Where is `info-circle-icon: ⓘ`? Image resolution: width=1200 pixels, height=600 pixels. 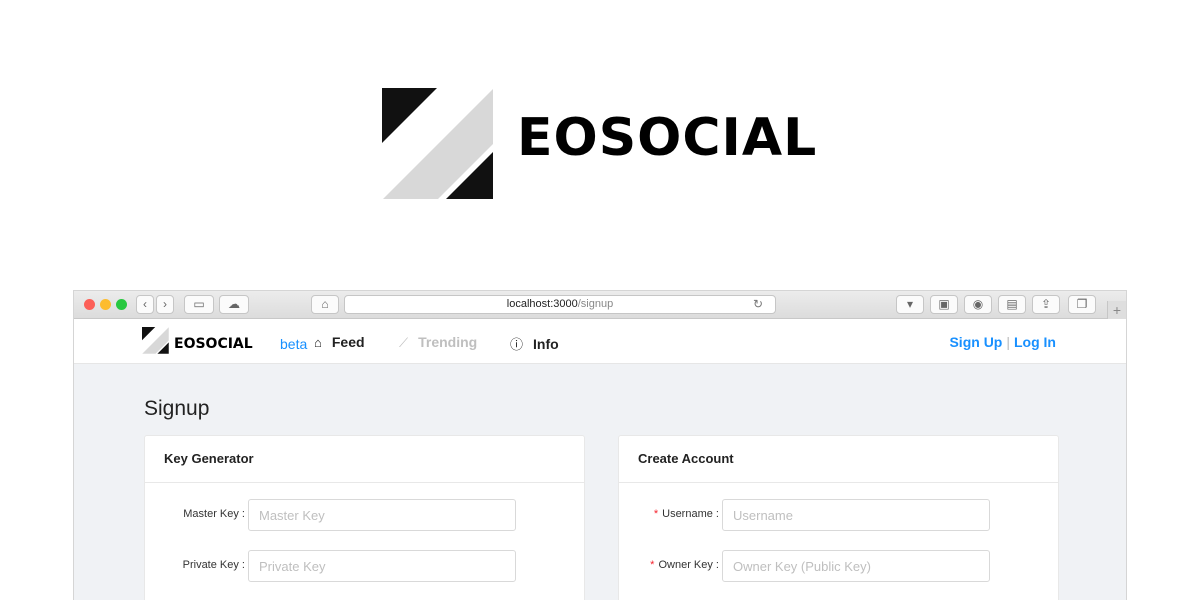 info-circle-icon: ⓘ is located at coordinates (517, 344).